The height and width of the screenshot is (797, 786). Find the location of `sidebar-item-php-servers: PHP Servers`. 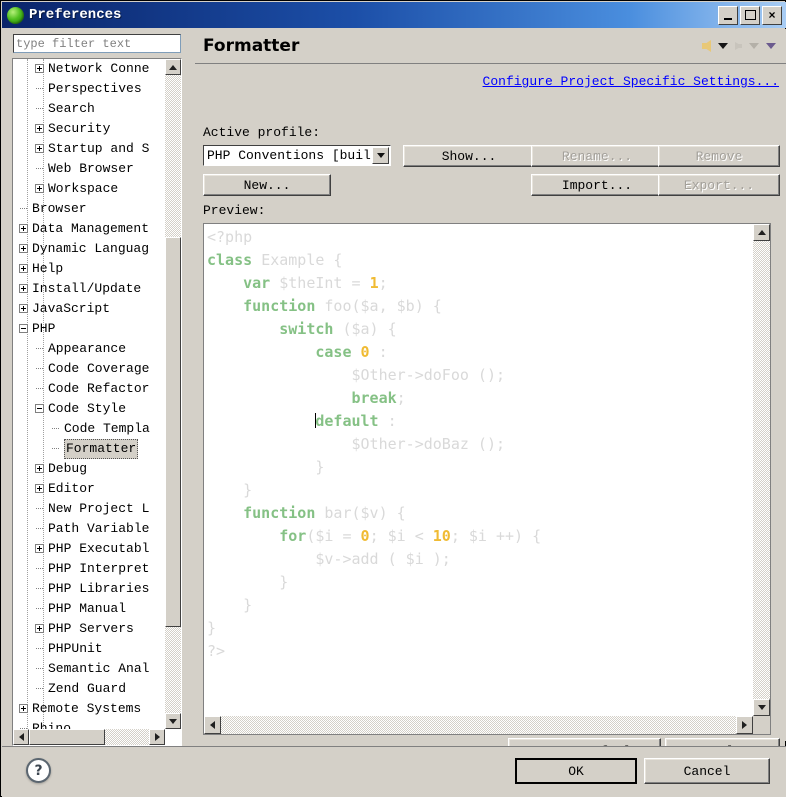

sidebar-item-php-servers: PHP Servers is located at coordinates (89, 629).